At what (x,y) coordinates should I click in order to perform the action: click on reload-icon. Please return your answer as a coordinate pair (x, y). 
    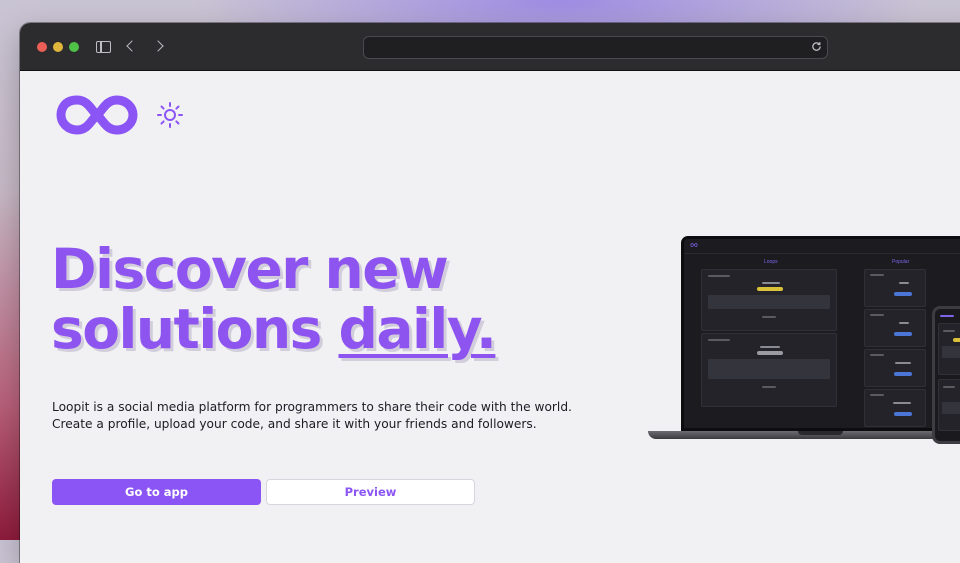
    Looking at the image, I should click on (816, 46).